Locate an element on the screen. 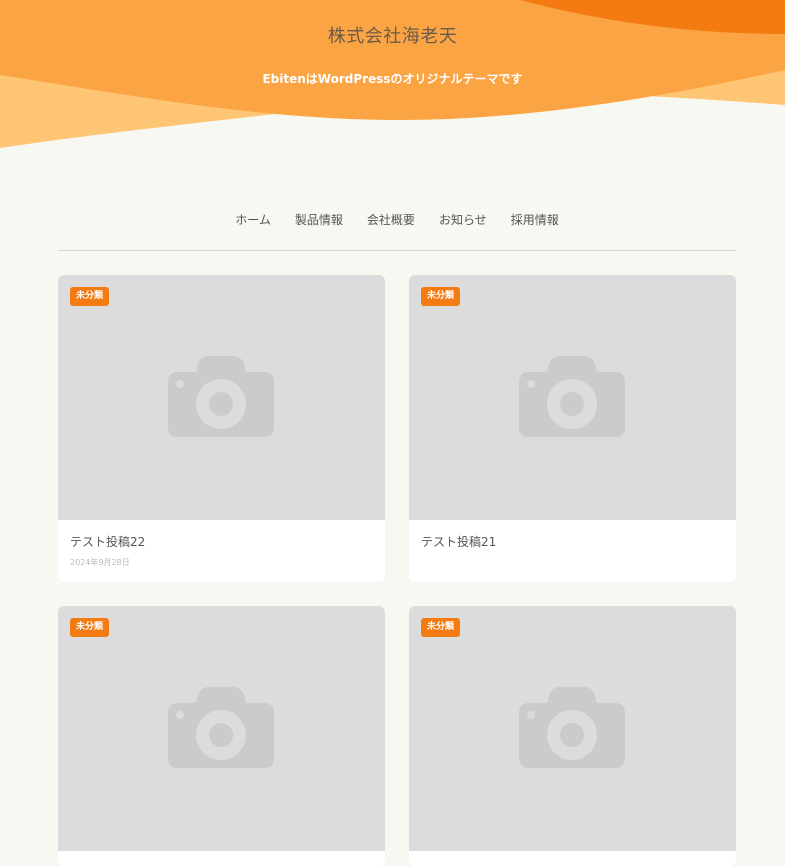 Image resolution: width=785 pixels, height=866 pixels. nav-item-company: 会社概要 is located at coordinates (391, 219).